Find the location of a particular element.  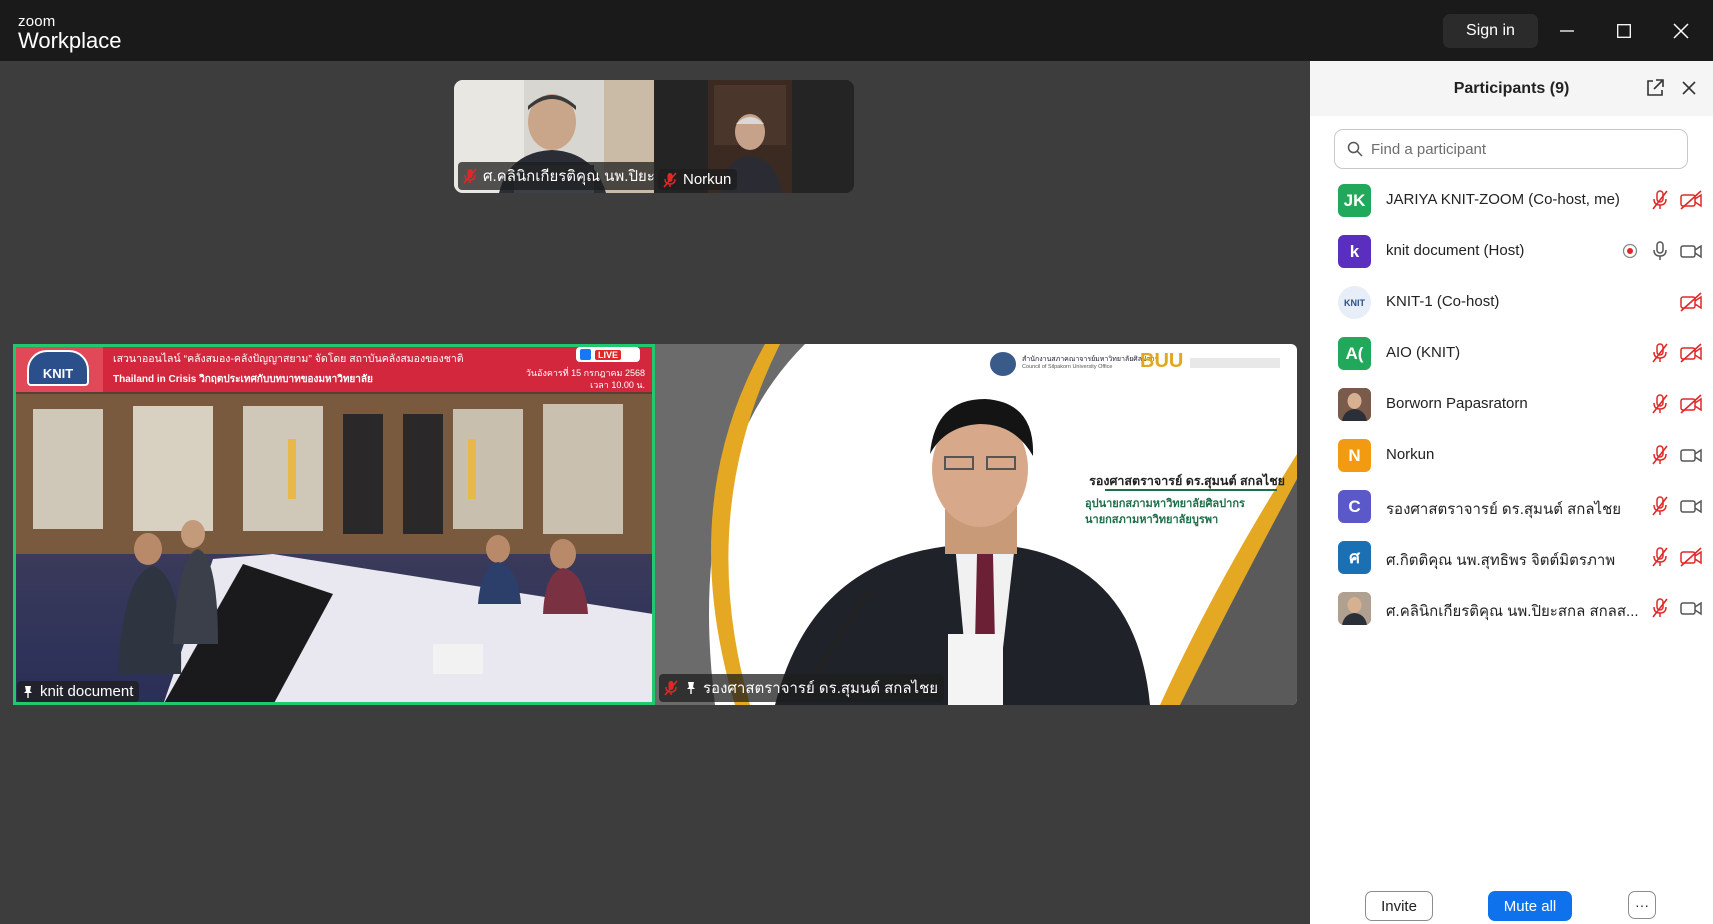

avatar-photo is located at coordinates (1354, 404).